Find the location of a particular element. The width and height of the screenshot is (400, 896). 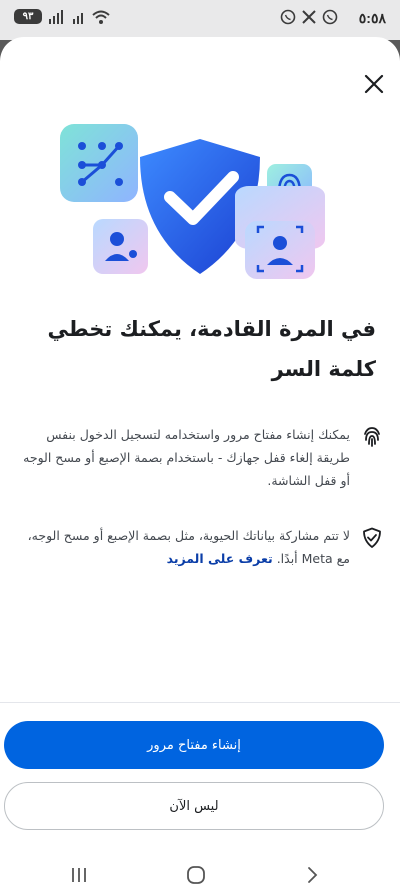

whatsapp-icon is located at coordinates (288, 17).